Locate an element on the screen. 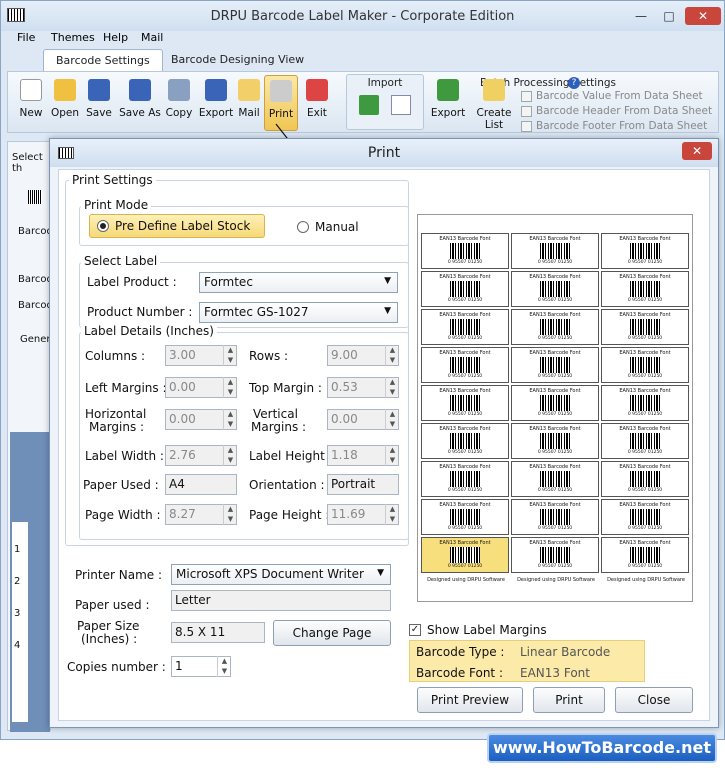 The height and width of the screenshot is (768, 725). import-excel-icon is located at coordinates (369, 105).